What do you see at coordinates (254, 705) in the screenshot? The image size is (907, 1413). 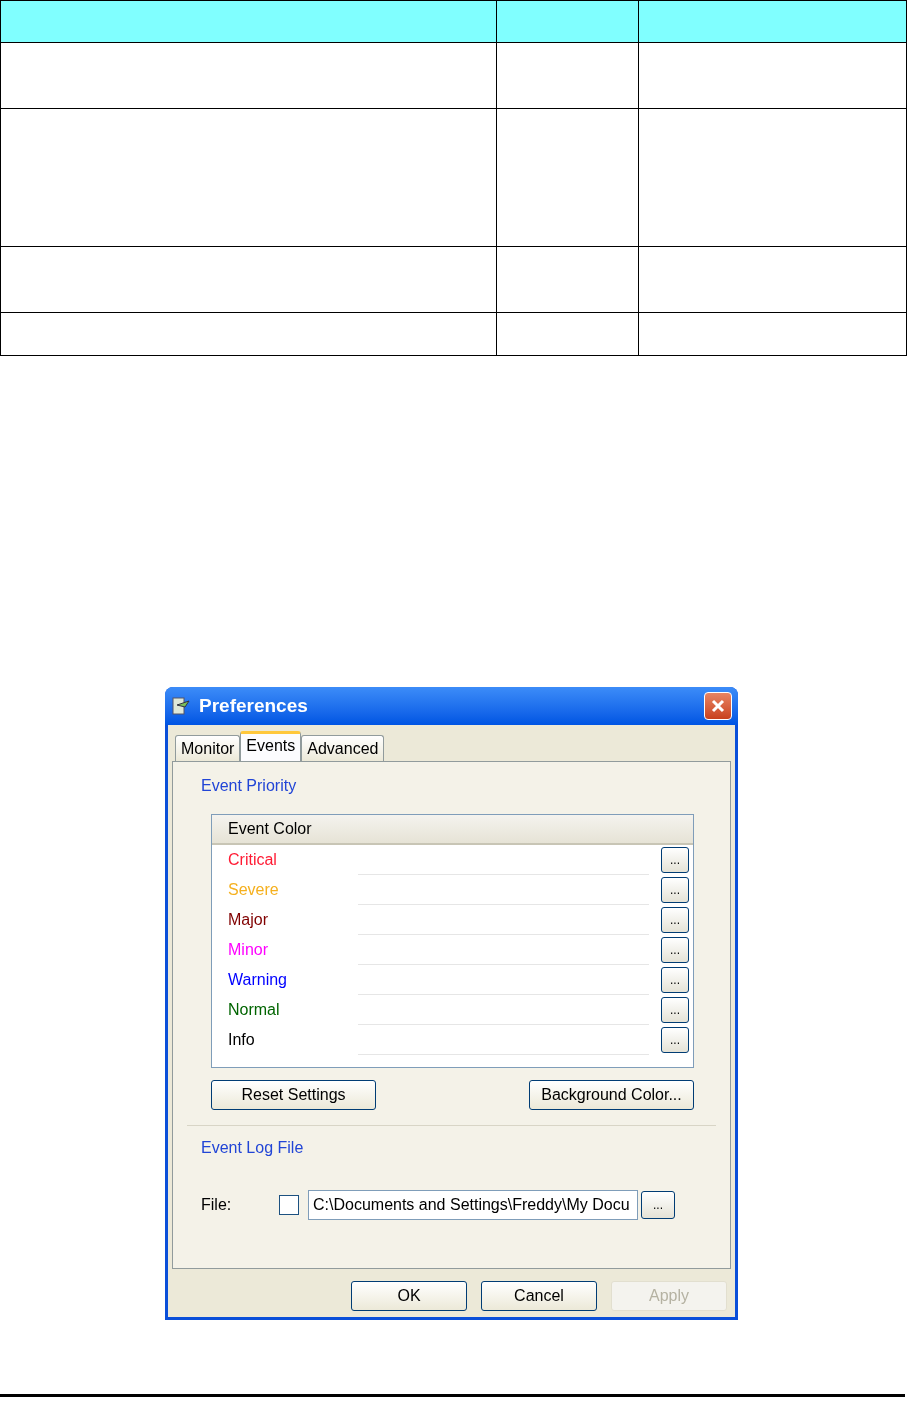 I see `window-title: Preferences` at bounding box center [254, 705].